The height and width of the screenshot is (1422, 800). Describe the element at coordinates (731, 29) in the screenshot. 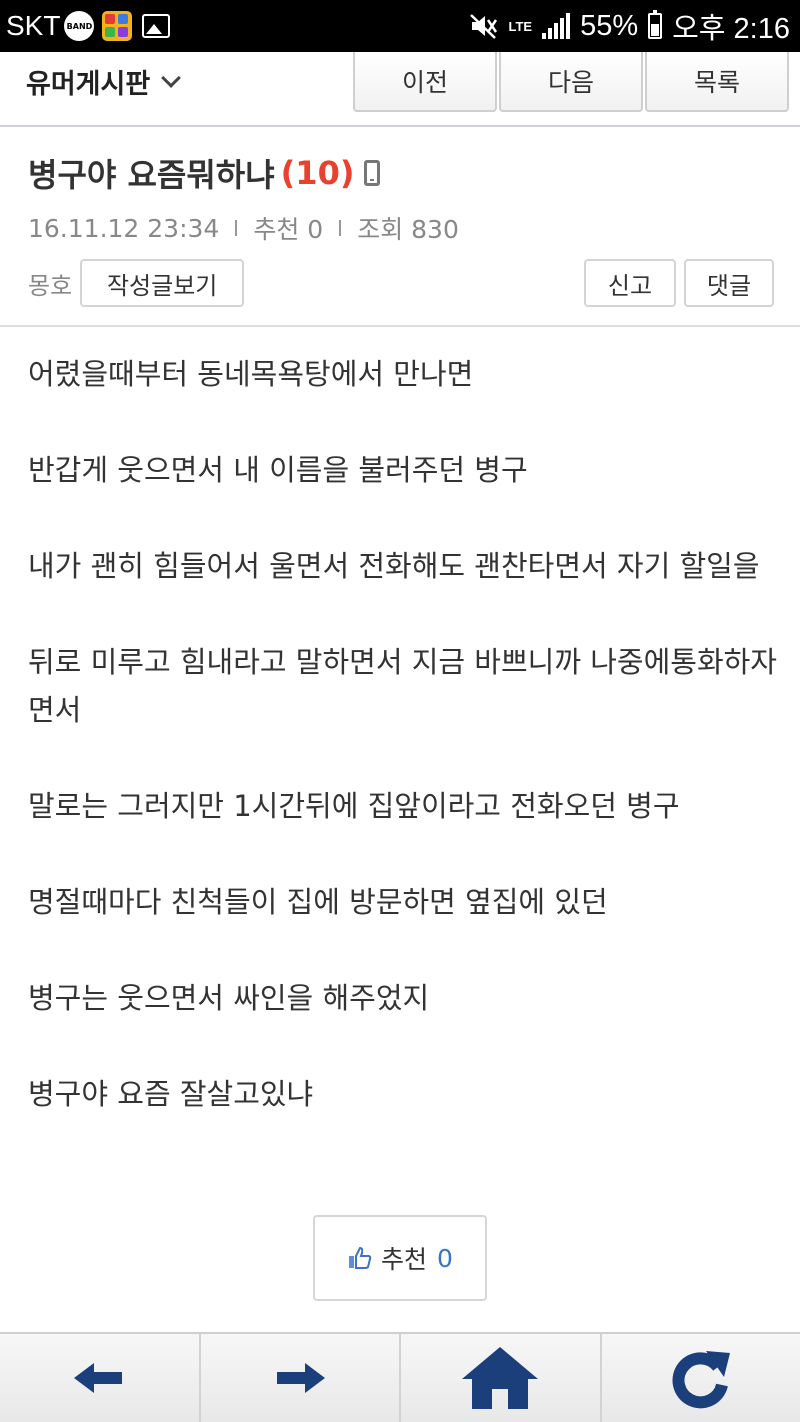

I see `clock: 오후 2:16` at that location.